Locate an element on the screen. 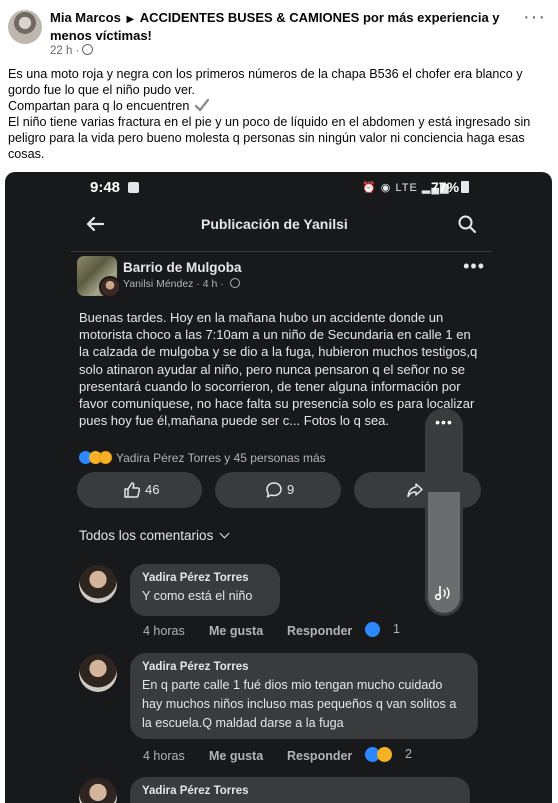 The height and width of the screenshot is (803, 558). check-mark-icon is located at coordinates (201, 105).